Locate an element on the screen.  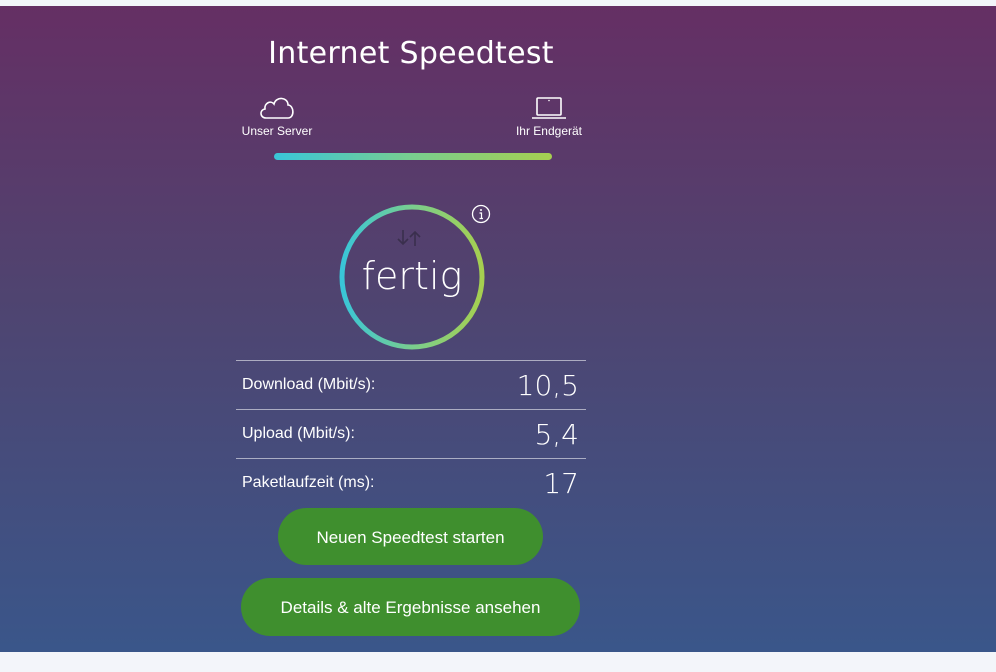
server-endpoint: Unser Server is located at coordinates (277, 115).